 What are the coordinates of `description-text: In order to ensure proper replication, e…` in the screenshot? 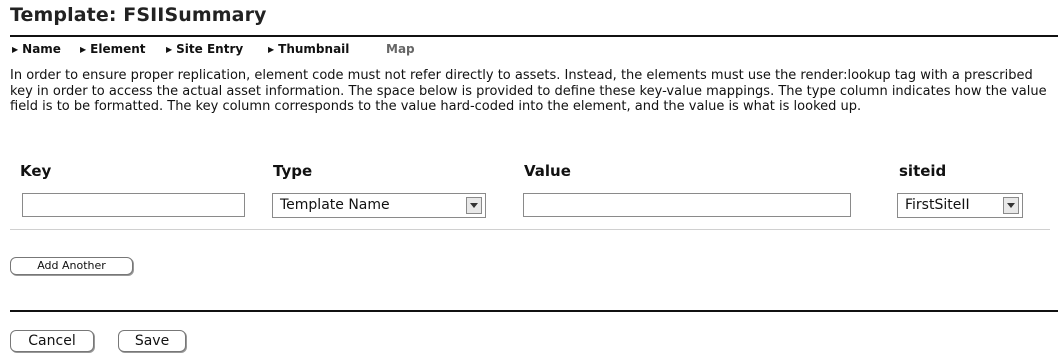 It's located at (528, 91).